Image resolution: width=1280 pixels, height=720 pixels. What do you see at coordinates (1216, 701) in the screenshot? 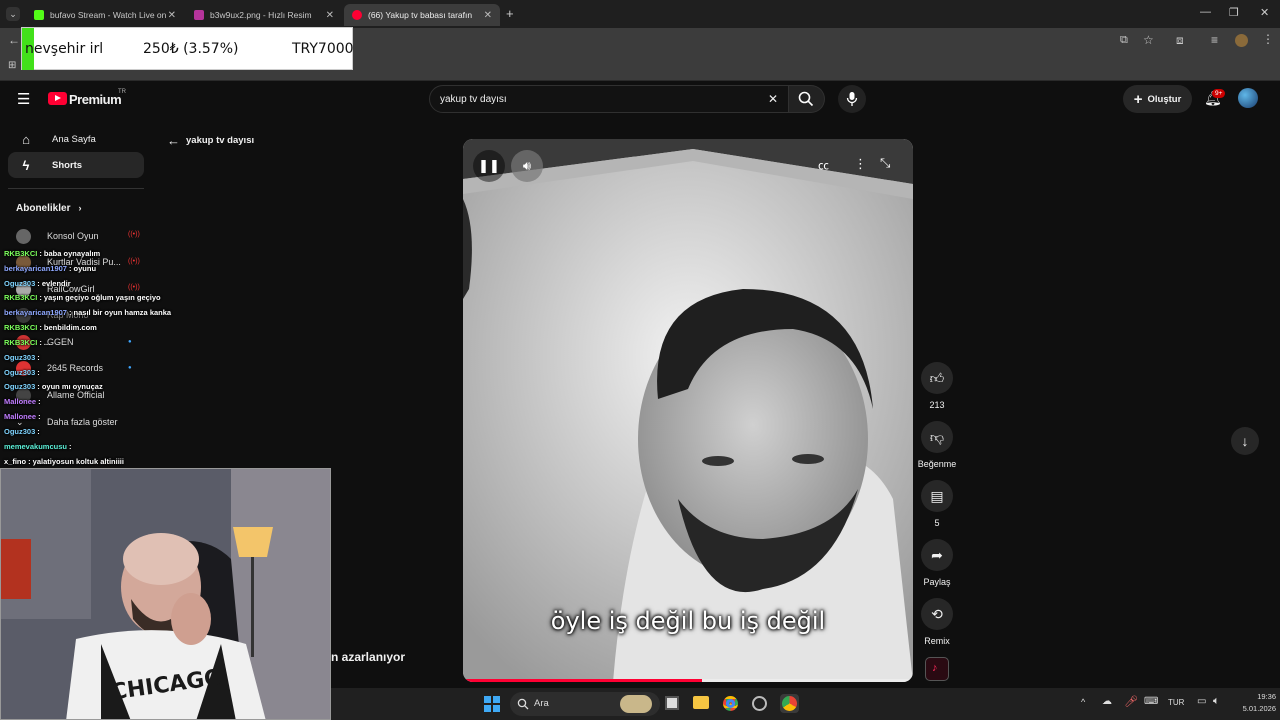
I see `volume-tray-icon: 🔈︎` at bounding box center [1216, 701].